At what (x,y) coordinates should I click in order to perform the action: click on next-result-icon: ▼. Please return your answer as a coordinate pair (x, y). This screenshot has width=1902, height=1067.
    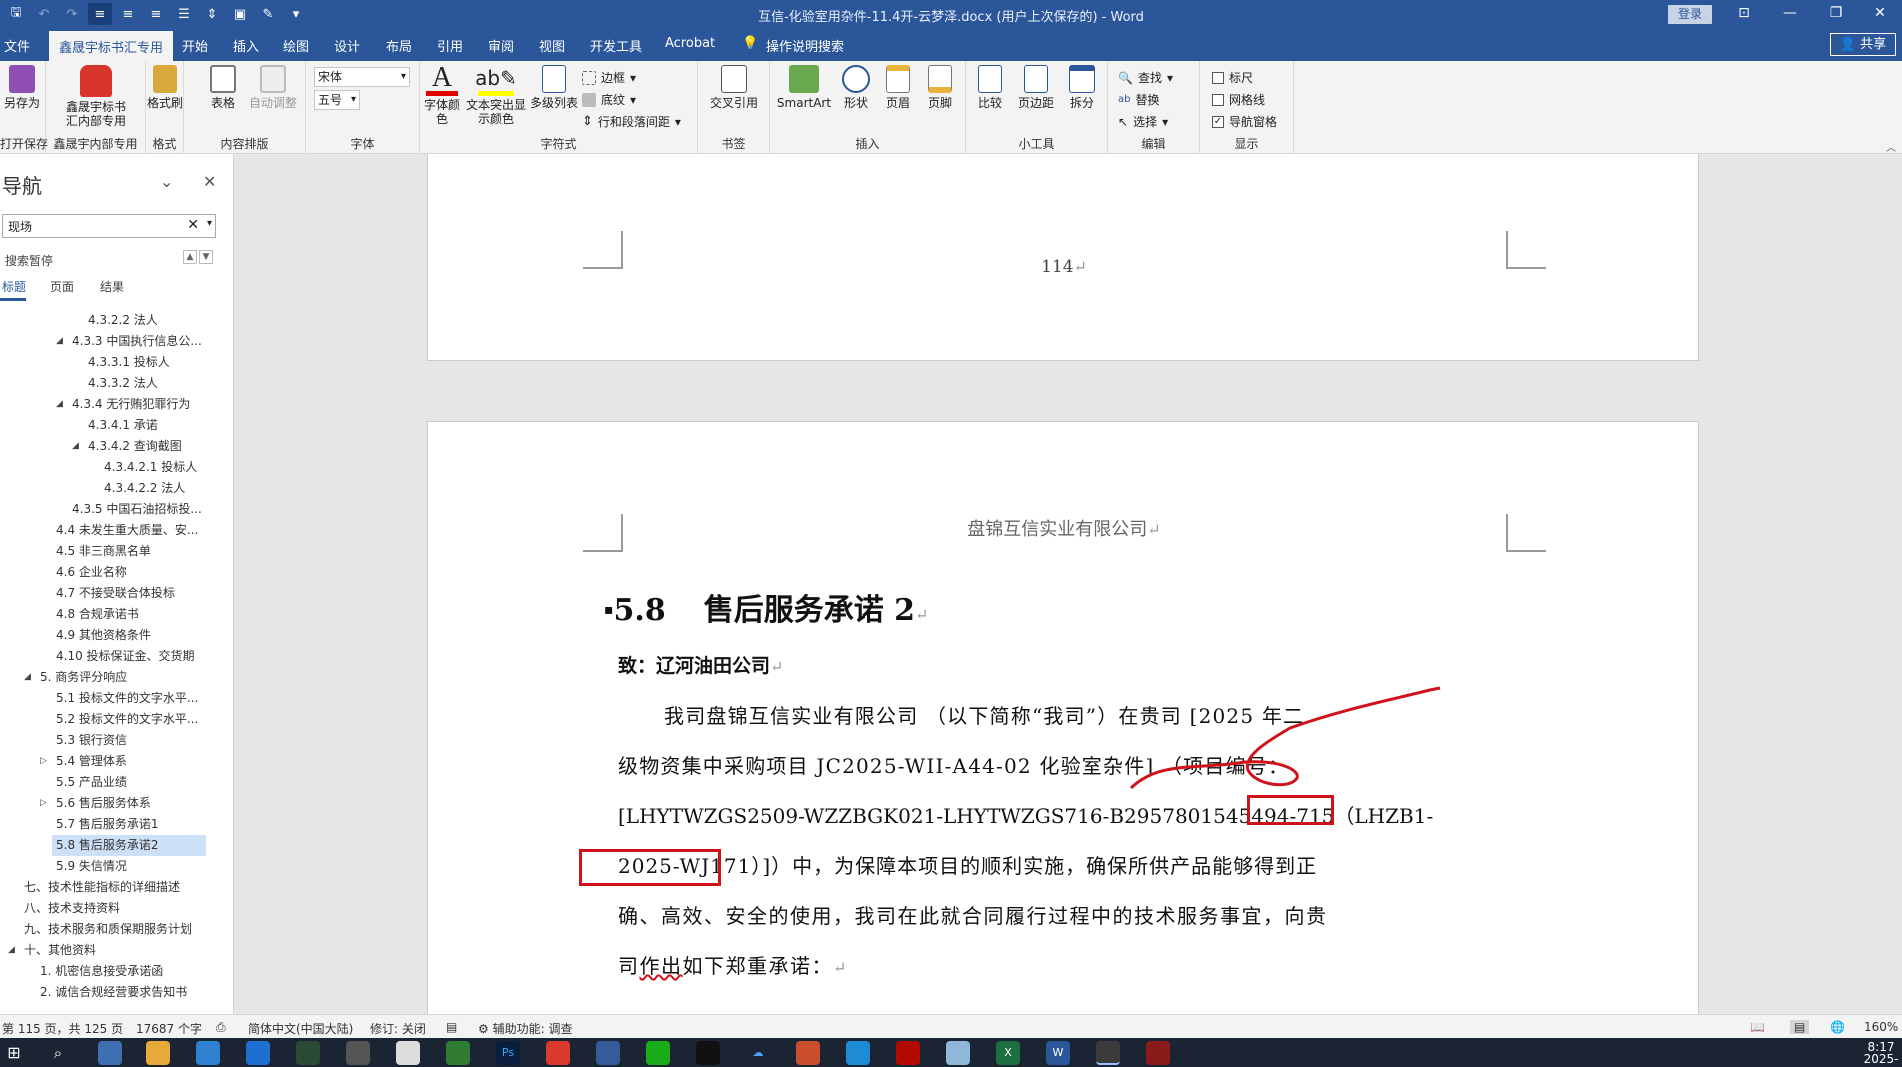
    Looking at the image, I should click on (206, 257).